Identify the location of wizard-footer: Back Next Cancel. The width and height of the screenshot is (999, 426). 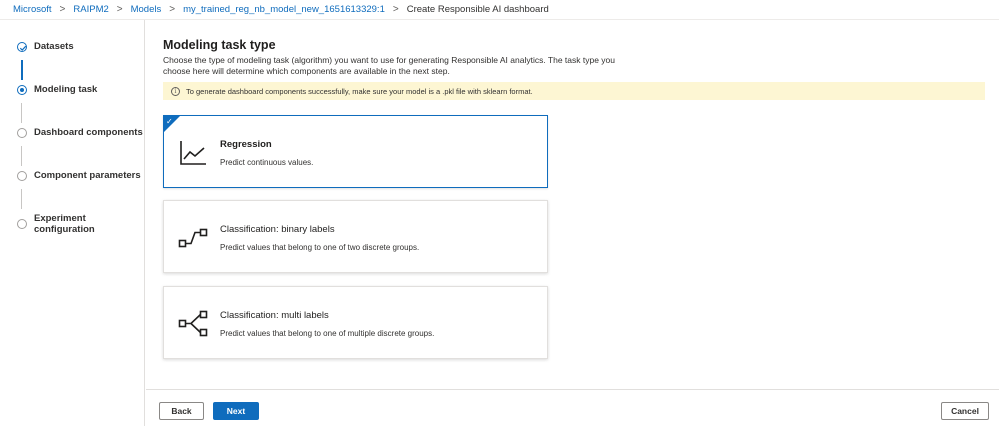
(572, 407).